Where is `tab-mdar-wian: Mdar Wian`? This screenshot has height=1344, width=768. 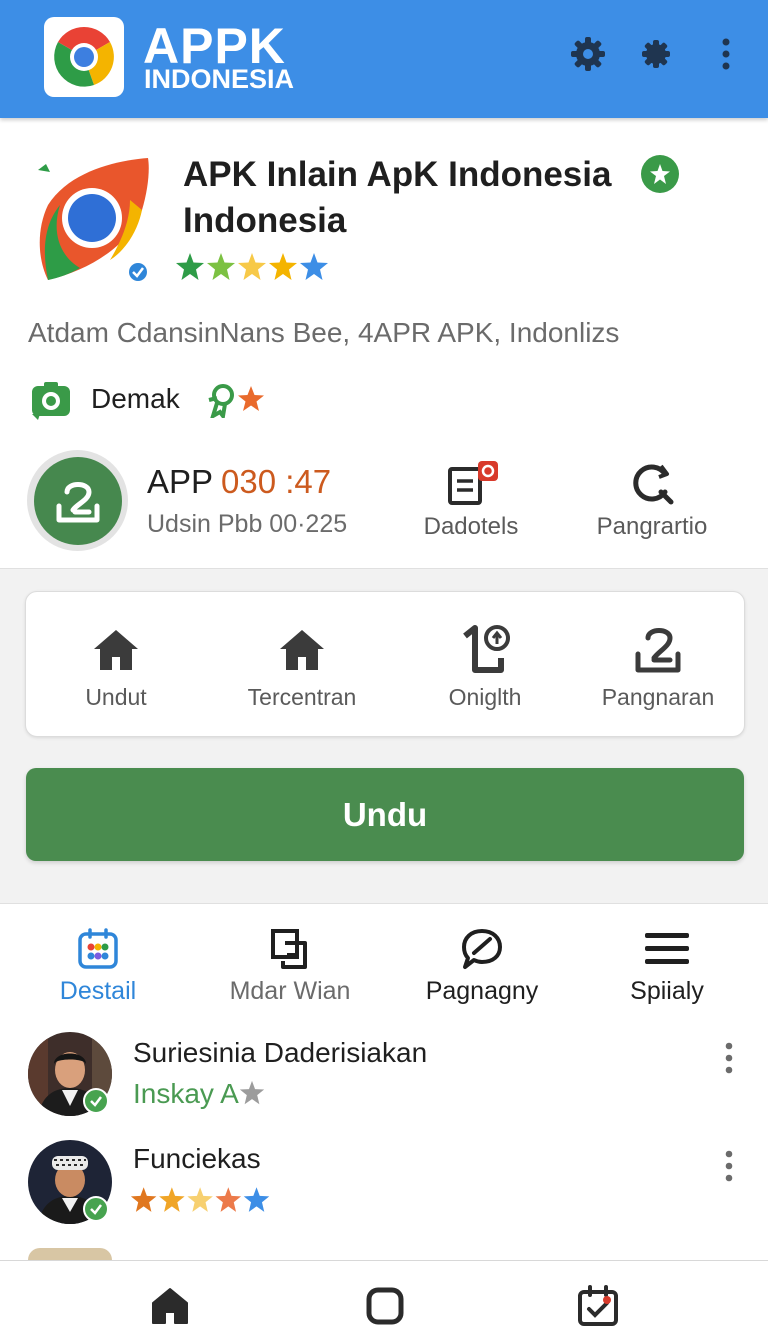 tab-mdar-wian: Mdar Wian is located at coordinates (290, 965).